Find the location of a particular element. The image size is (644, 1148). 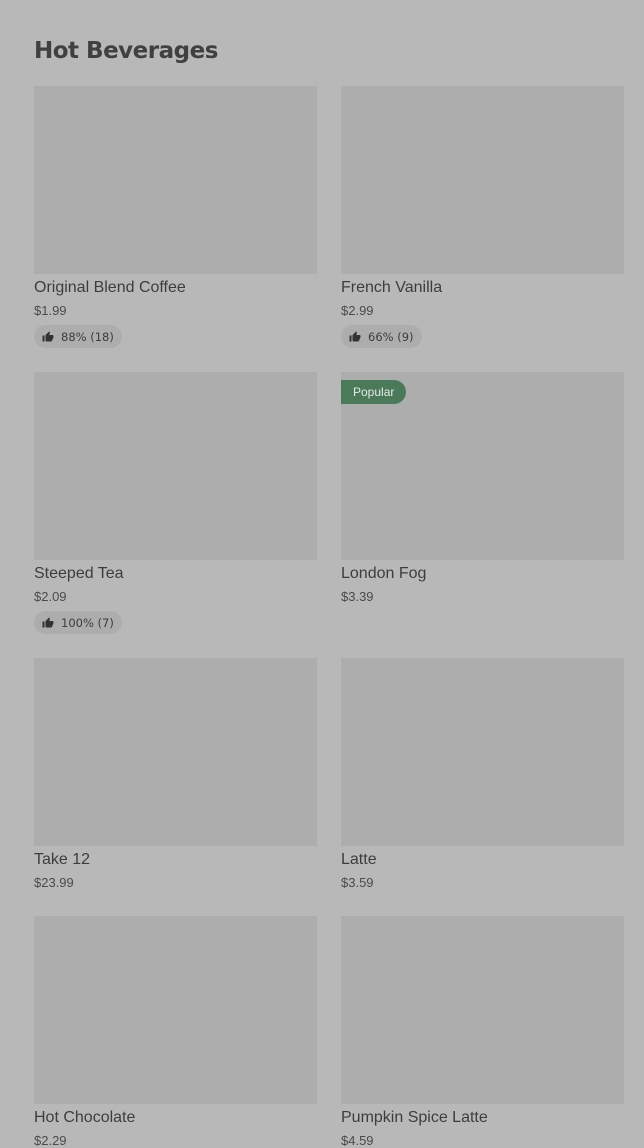

product-price: $2.99 is located at coordinates (357, 310).